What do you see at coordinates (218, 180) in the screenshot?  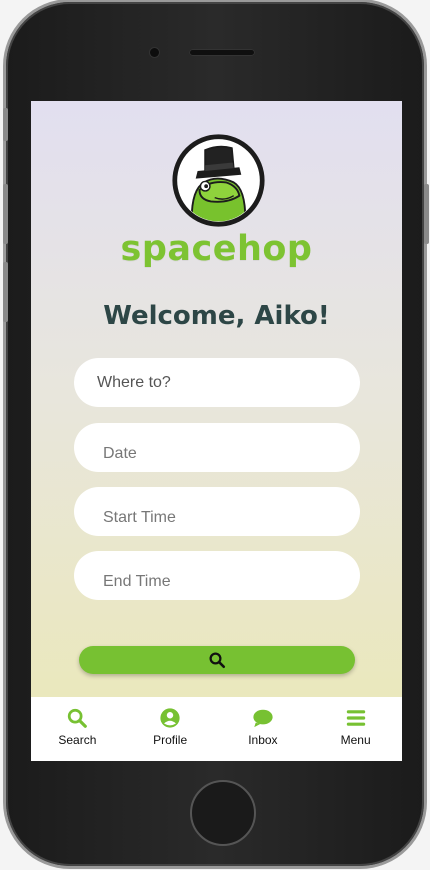 I see `frog-logo` at bounding box center [218, 180].